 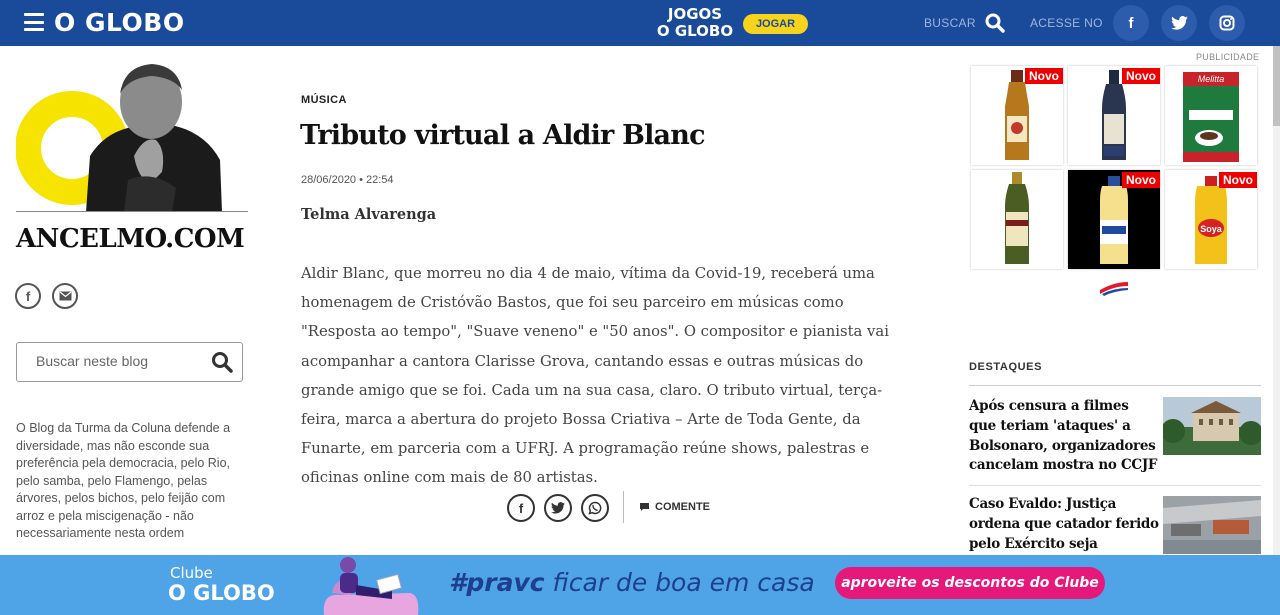 What do you see at coordinates (119, 22) in the screenshot?
I see `site-logo: O GLOBO` at bounding box center [119, 22].